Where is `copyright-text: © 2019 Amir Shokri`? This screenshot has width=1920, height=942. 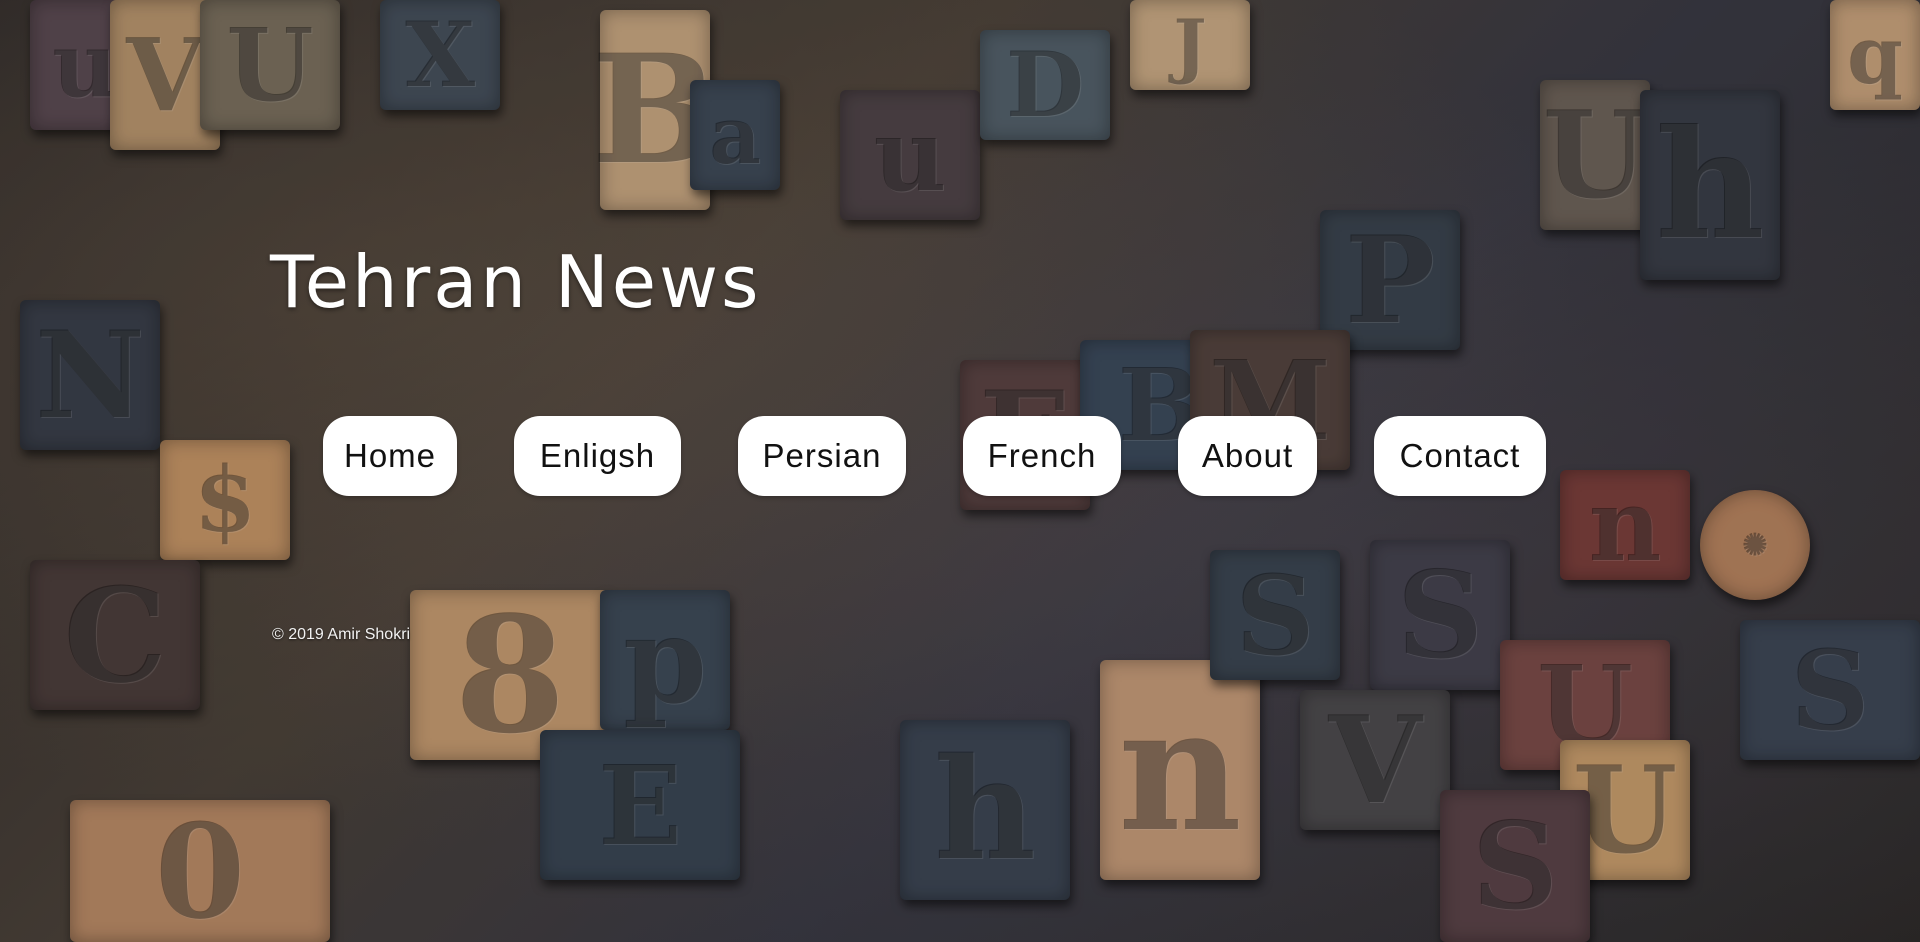
copyright-text: © 2019 Amir Shokri is located at coordinates (341, 634).